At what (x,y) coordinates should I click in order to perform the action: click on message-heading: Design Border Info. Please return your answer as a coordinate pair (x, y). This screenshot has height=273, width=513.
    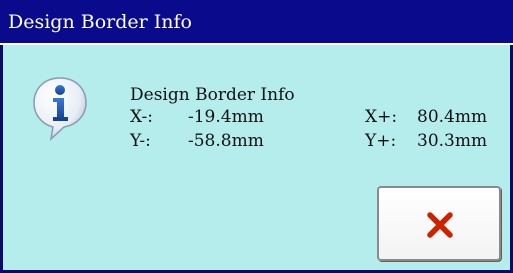
    Looking at the image, I should click on (212, 95).